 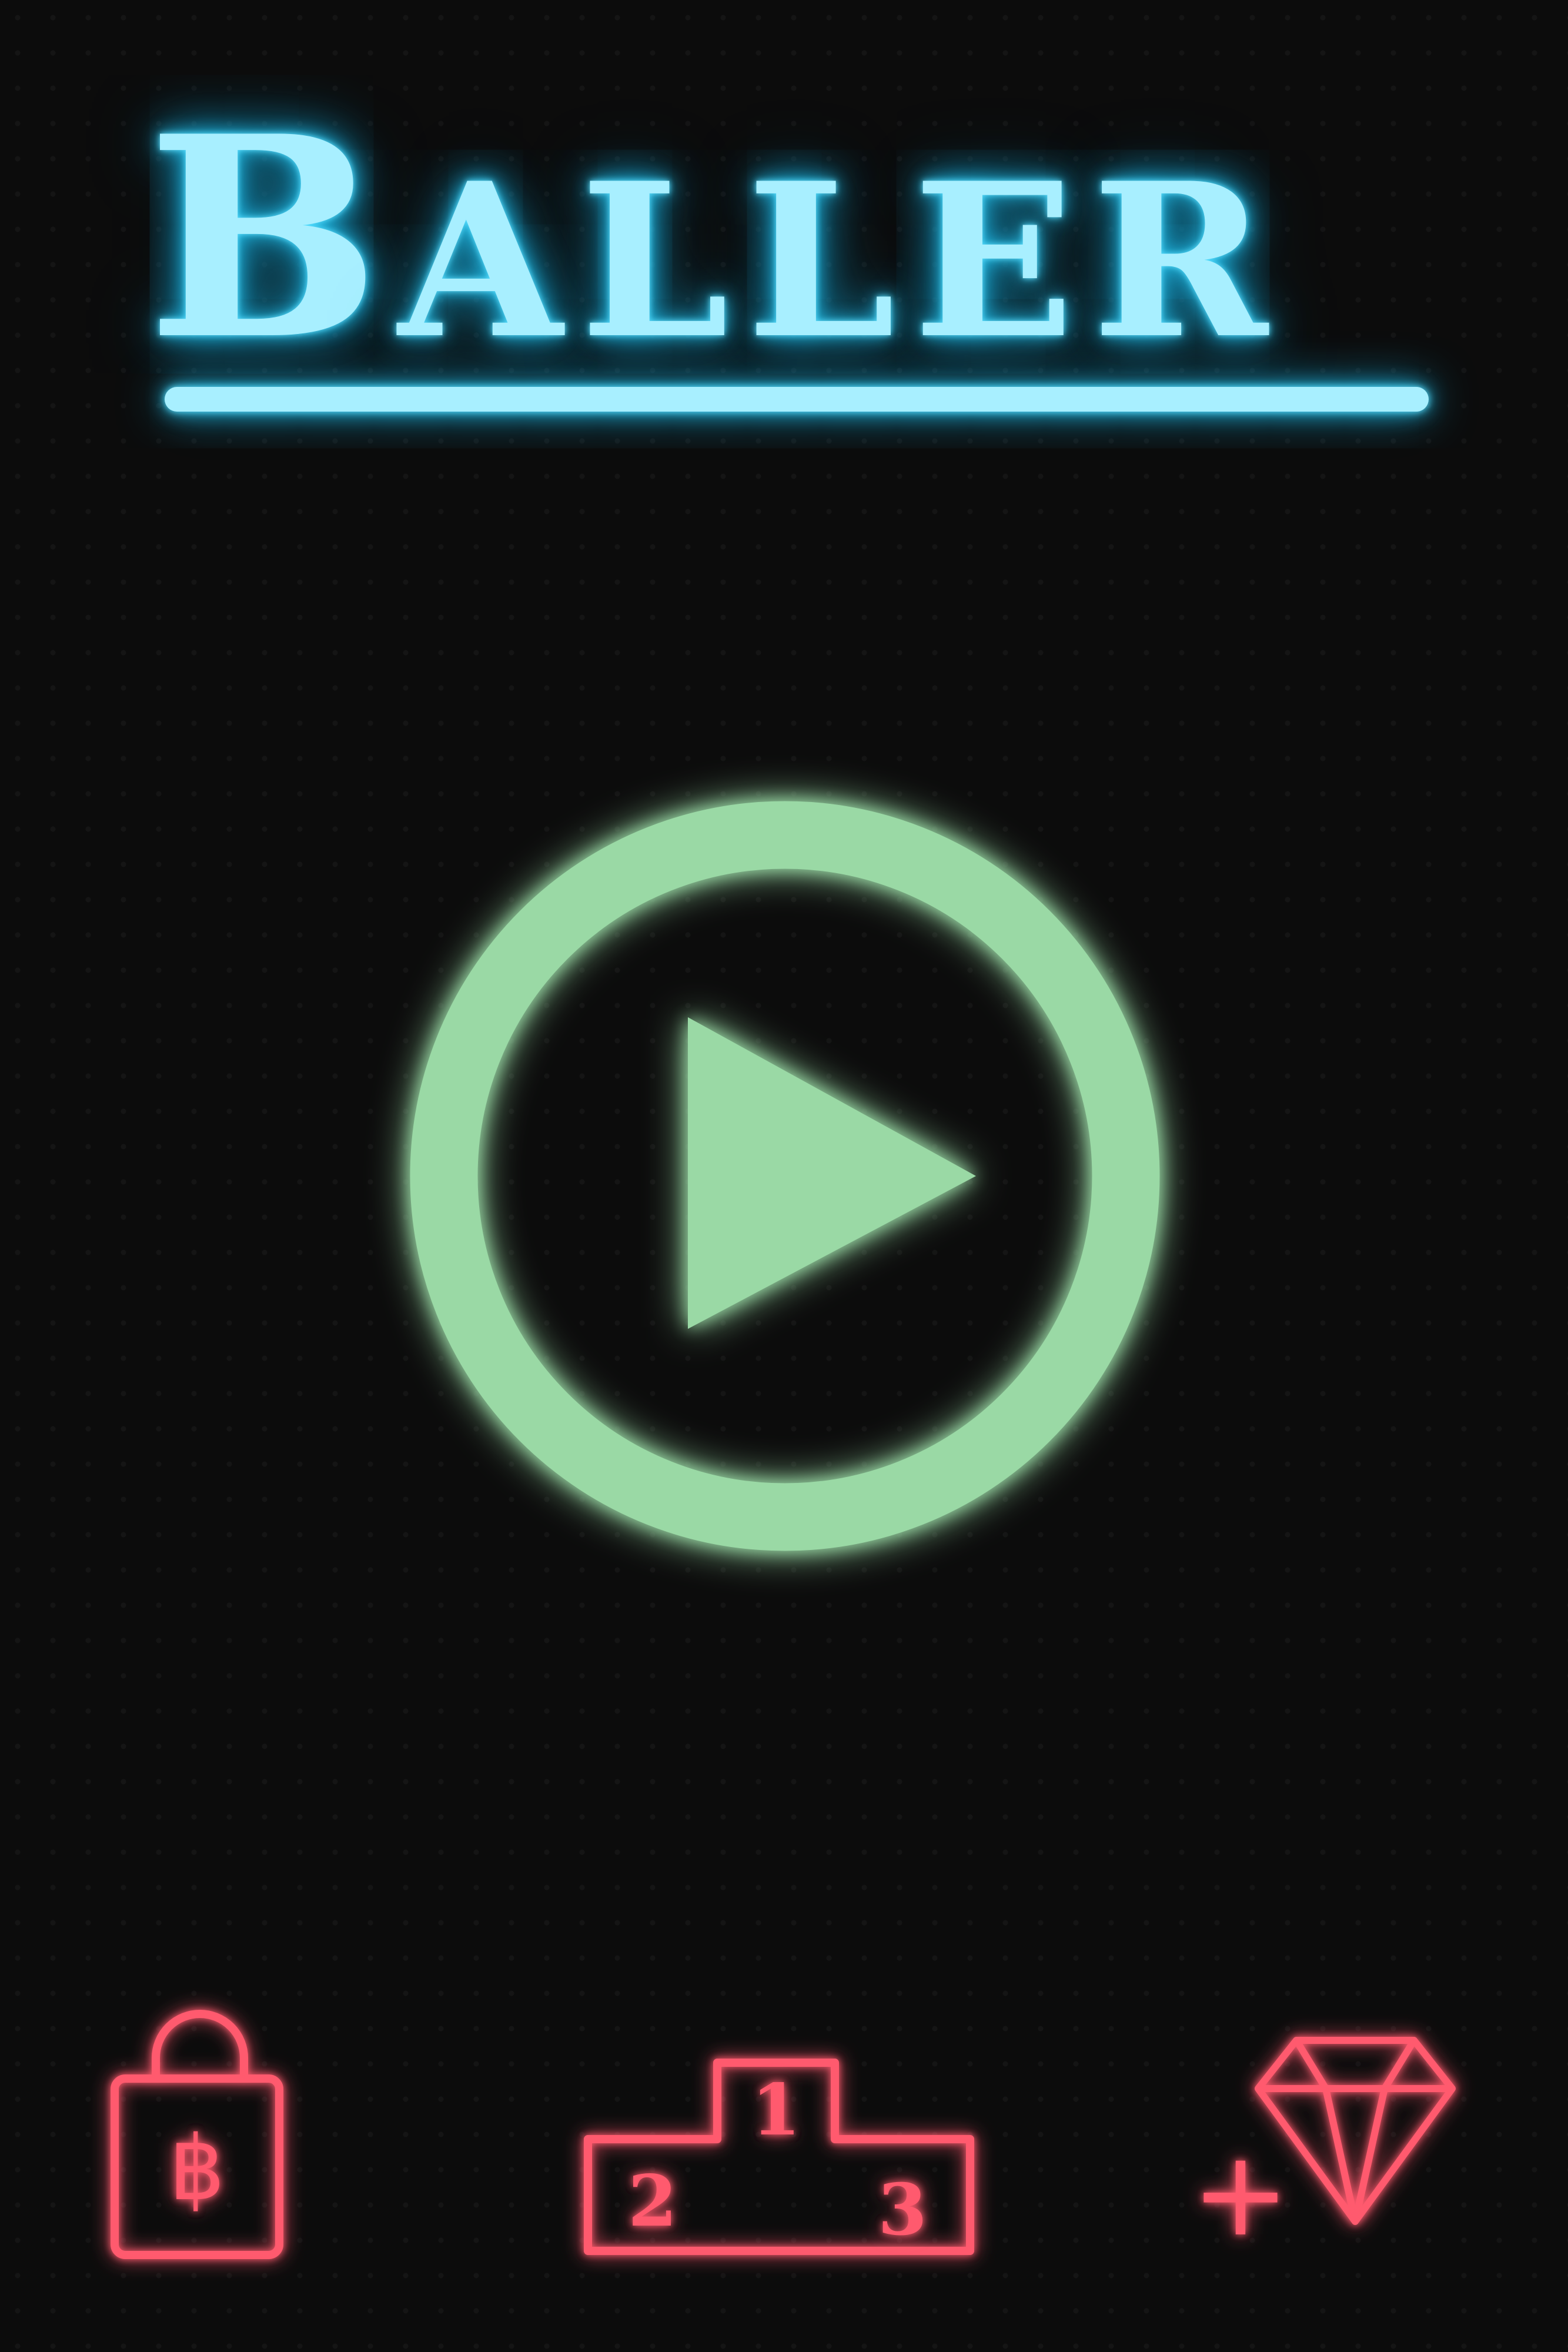 I want to click on podium-second-label: 2, so click(x=652, y=2201).